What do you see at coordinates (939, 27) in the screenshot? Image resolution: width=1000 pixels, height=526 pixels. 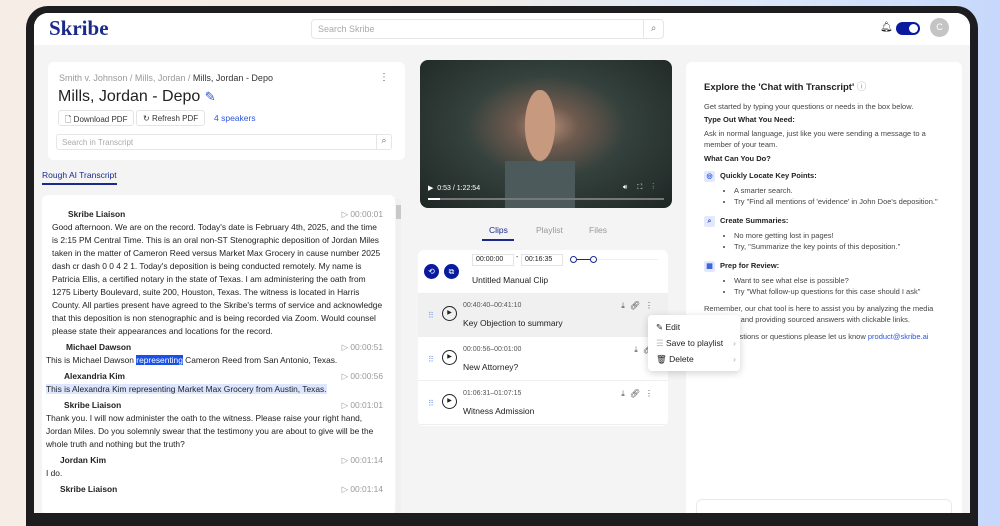 I see `avatar: C` at bounding box center [939, 27].